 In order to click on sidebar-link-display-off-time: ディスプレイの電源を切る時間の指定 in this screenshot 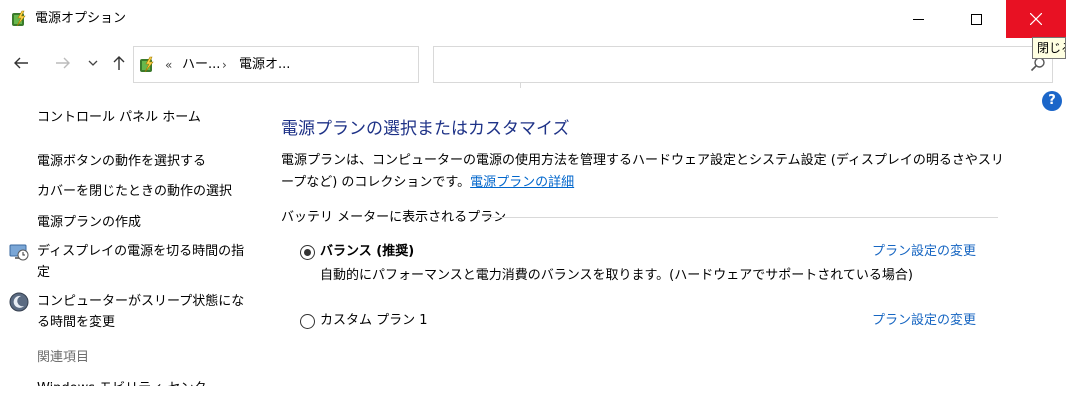, I will do `click(144, 262)`.